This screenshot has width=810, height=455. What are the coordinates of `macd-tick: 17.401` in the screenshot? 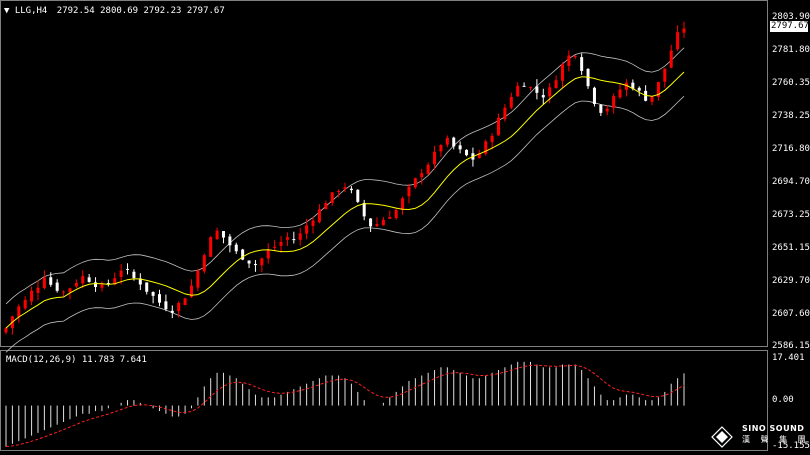 It's located at (788, 358).